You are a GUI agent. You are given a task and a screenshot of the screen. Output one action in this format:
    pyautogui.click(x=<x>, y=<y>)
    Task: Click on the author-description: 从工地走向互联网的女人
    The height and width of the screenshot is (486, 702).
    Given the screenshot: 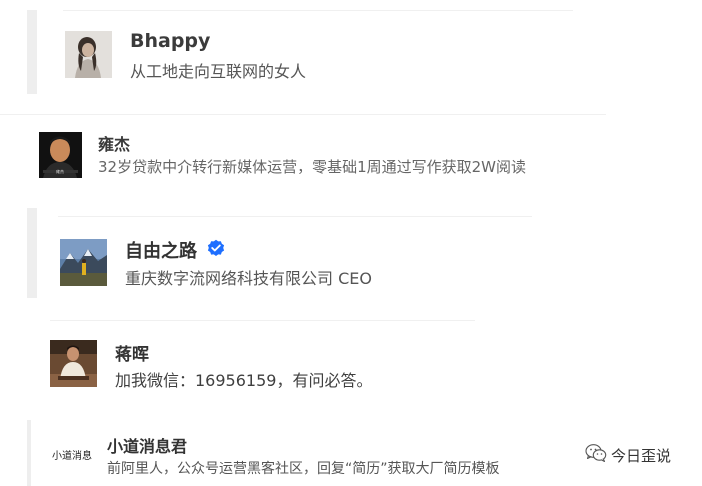 What is the action you would take?
    pyautogui.click(x=218, y=71)
    